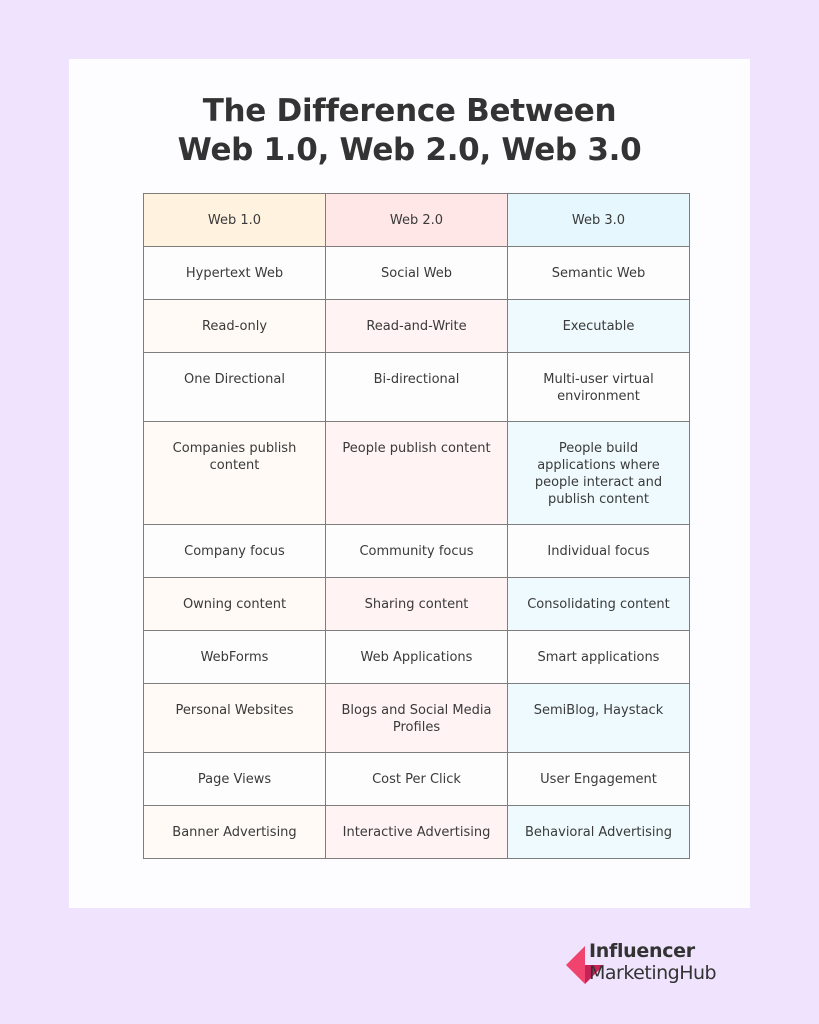 This screenshot has width=819, height=1024. I want to click on table-cell: Cost Per Click, so click(416, 779).